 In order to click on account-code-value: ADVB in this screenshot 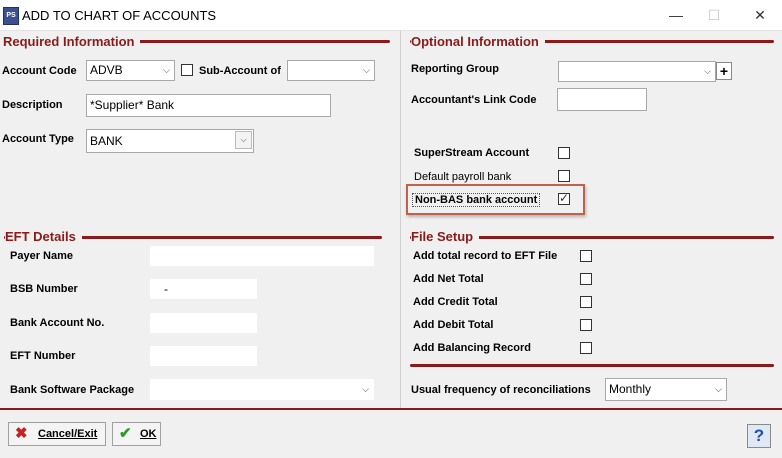, I will do `click(106, 70)`.